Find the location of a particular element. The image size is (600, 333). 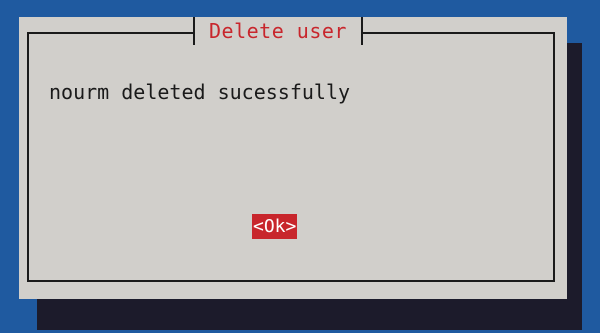

dialog-message: nourm deleted sucessfully is located at coordinates (200, 92).